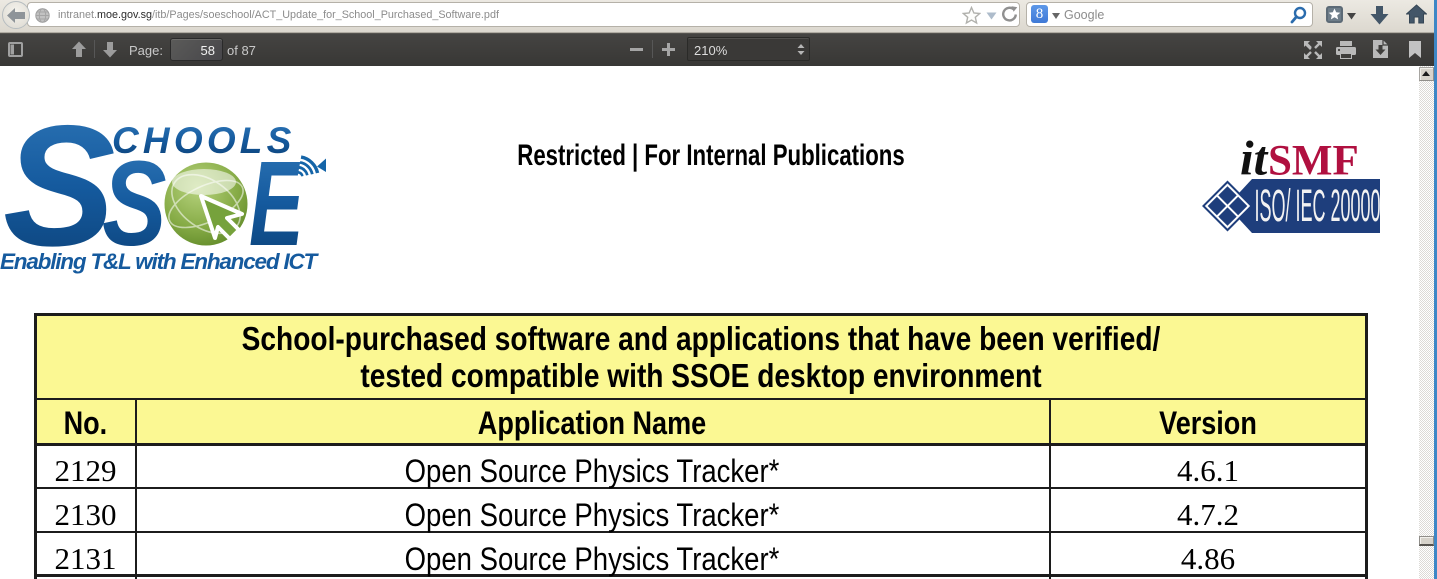 The image size is (1437, 579). Describe the element at coordinates (1254, 158) in the screenshot. I see `svg-text: it` at that location.